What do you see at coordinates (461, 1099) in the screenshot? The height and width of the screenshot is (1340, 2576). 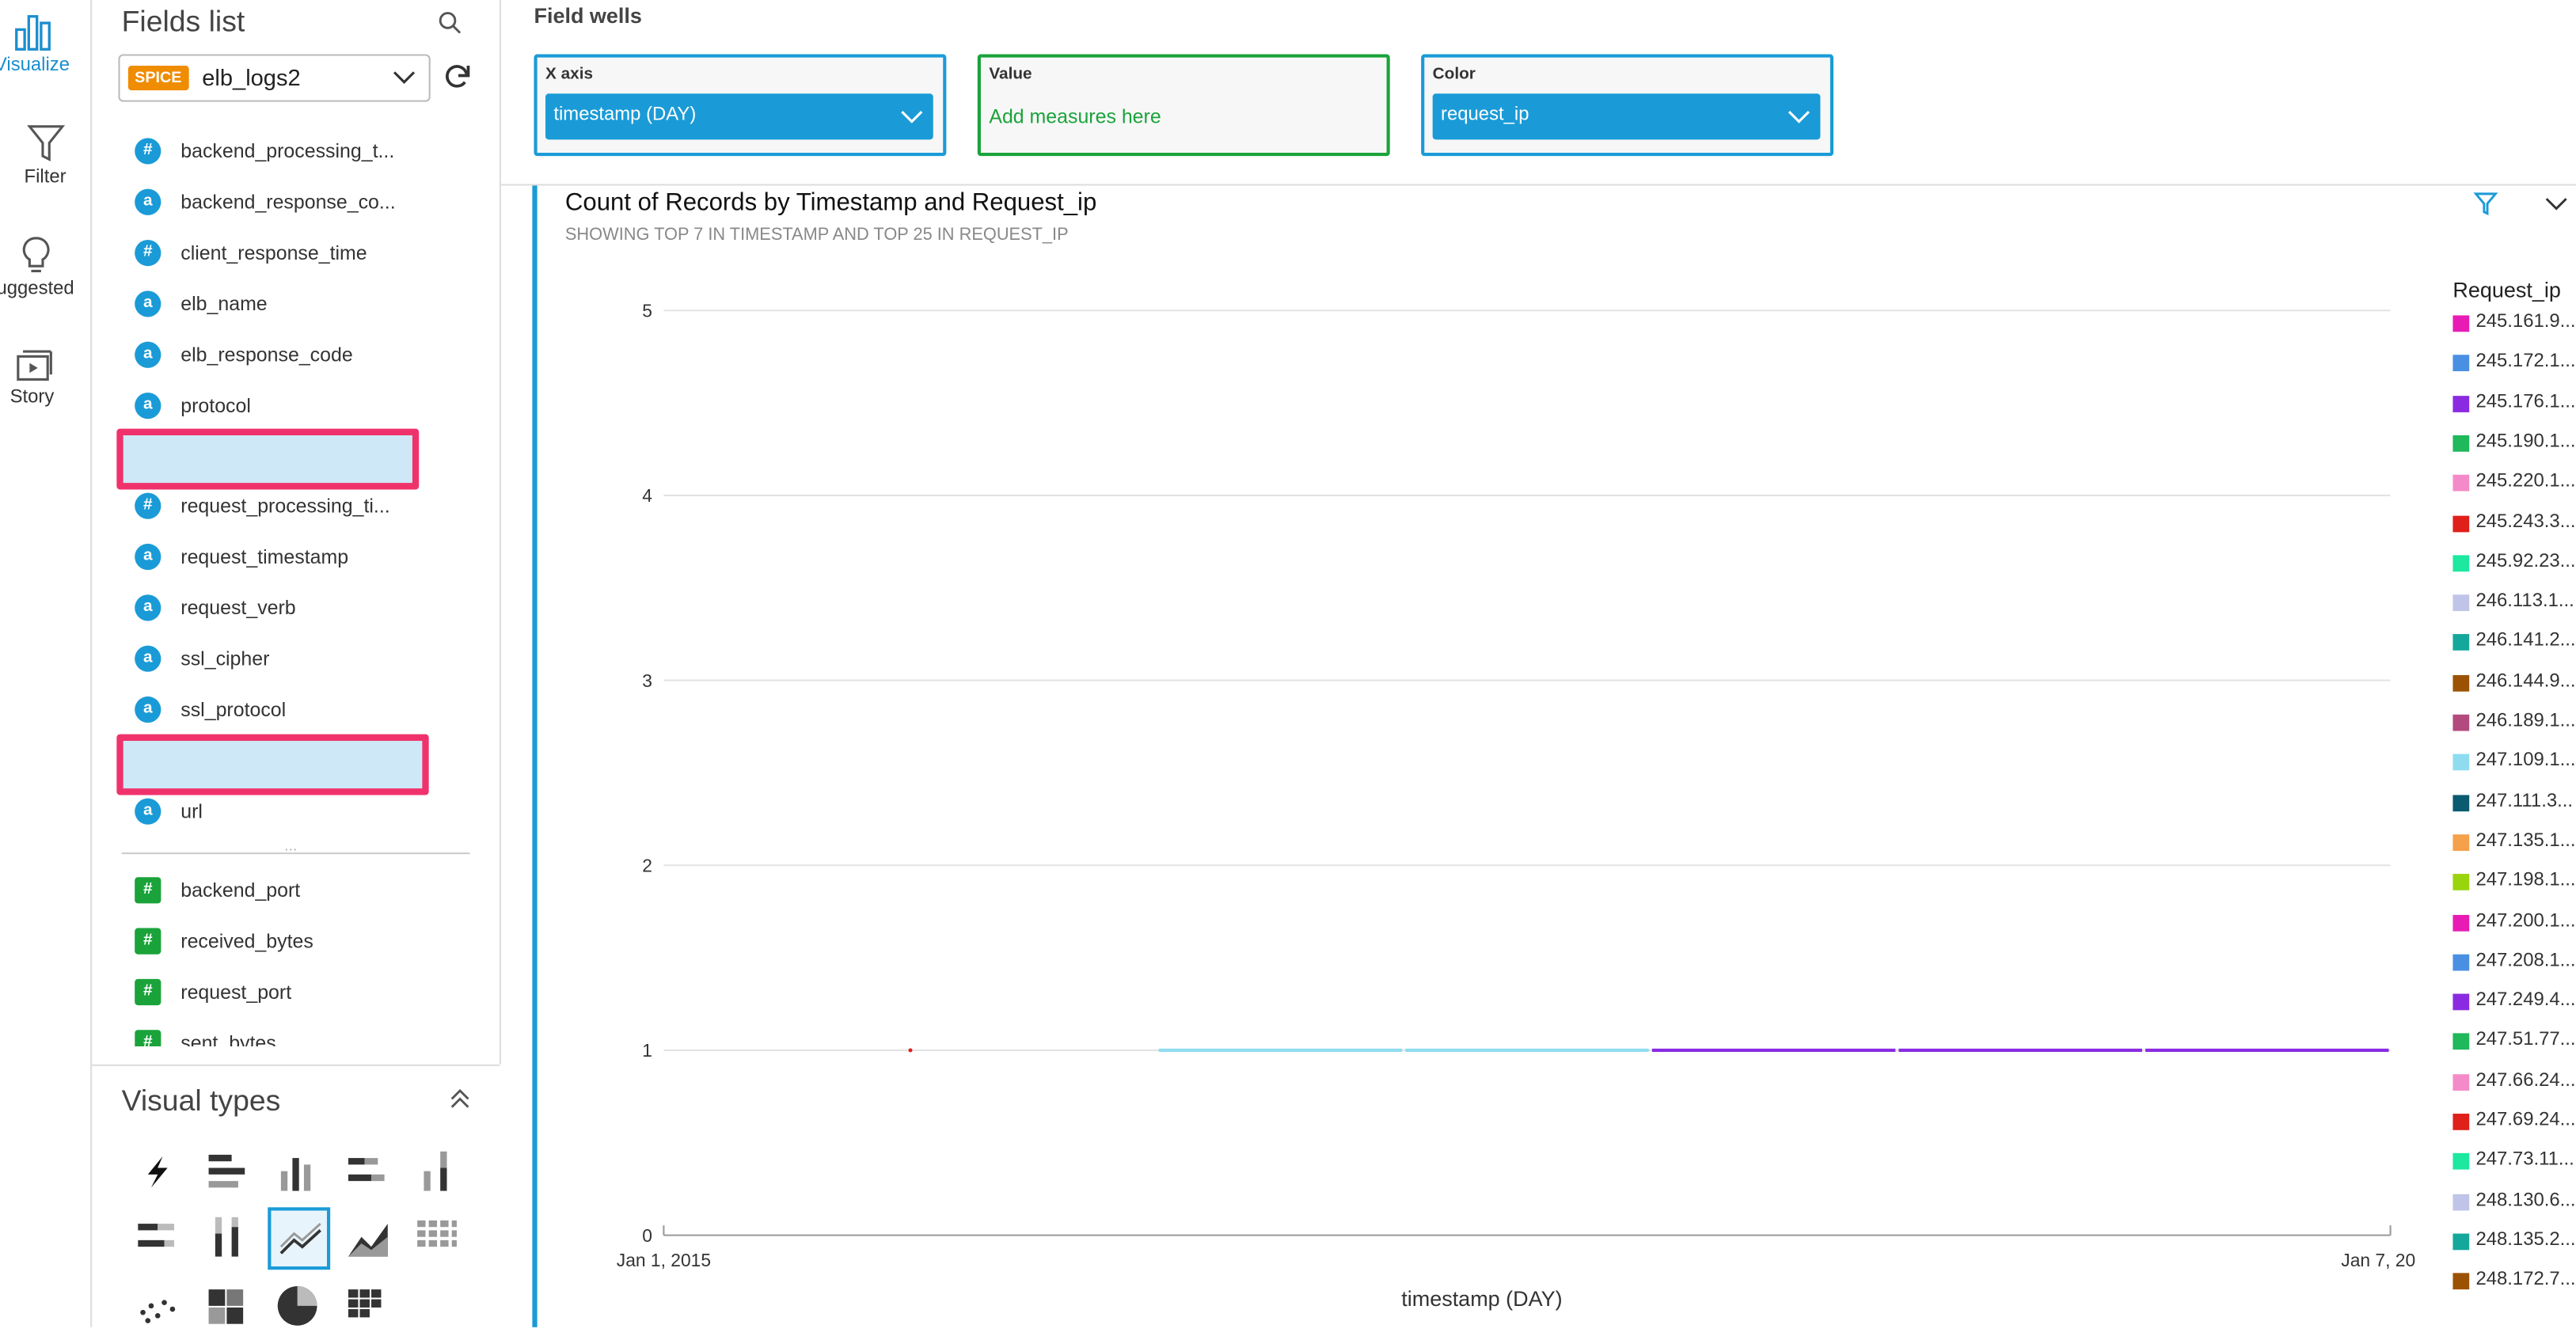 I see `collapse-icon` at bounding box center [461, 1099].